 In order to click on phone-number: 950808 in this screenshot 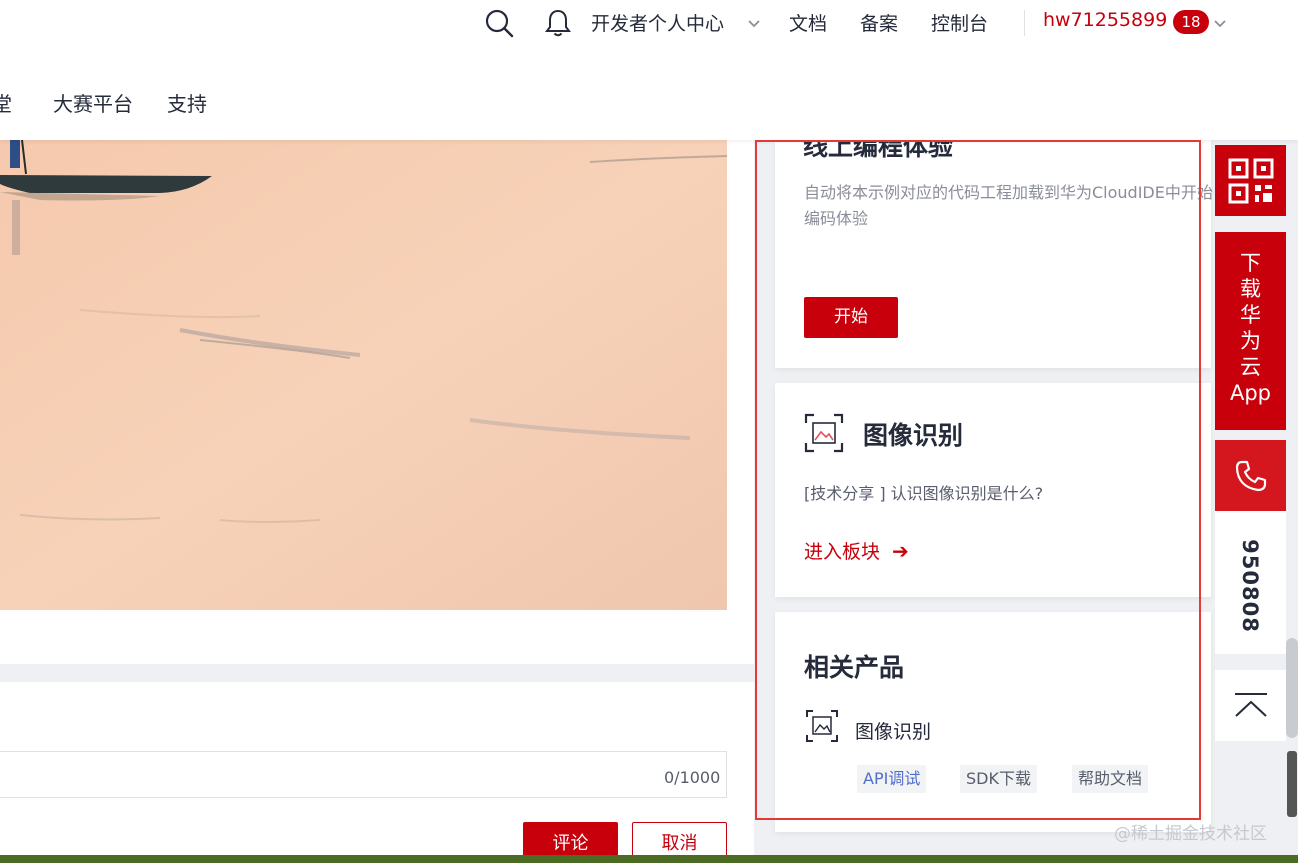, I will do `click(1250, 586)`.